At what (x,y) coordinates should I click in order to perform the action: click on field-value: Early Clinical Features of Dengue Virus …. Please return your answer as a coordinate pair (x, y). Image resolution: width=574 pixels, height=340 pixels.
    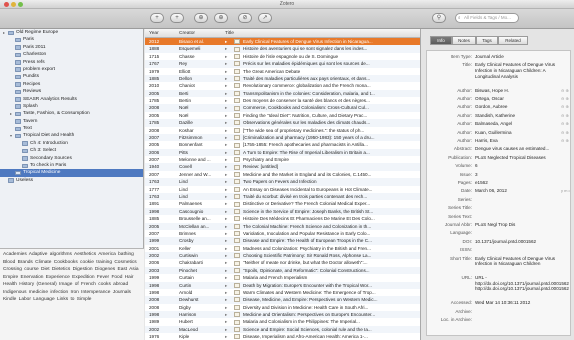
    Looking at the image, I should click on (517, 261).